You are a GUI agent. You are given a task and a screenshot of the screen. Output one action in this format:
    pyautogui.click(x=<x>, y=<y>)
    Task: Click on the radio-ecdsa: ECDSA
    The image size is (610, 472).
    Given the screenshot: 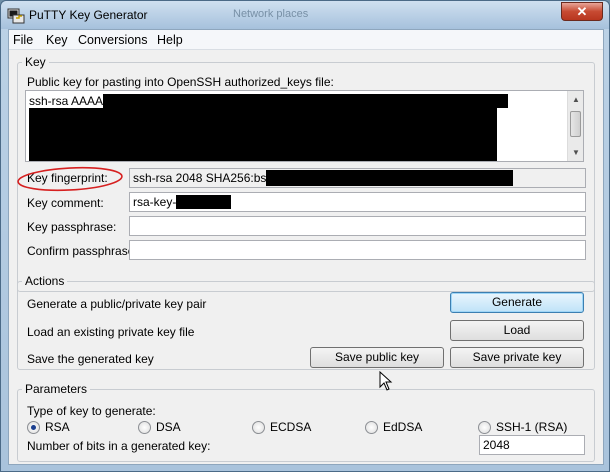 What is the action you would take?
    pyautogui.click(x=281, y=427)
    